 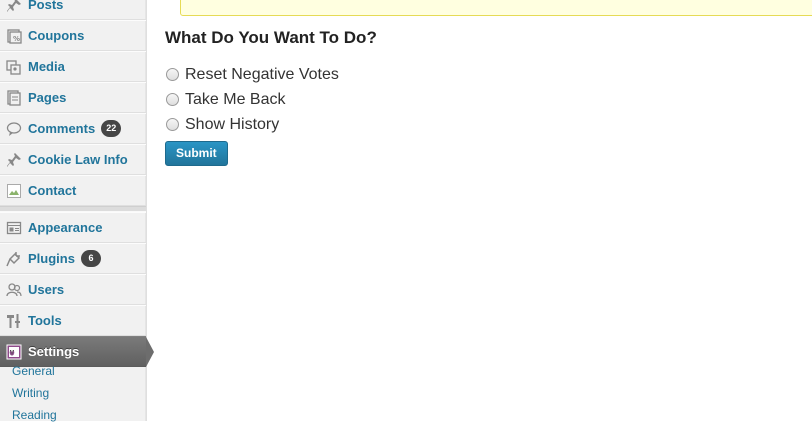 What do you see at coordinates (90, 258) in the screenshot?
I see `plugins-count-badge: 6` at bounding box center [90, 258].